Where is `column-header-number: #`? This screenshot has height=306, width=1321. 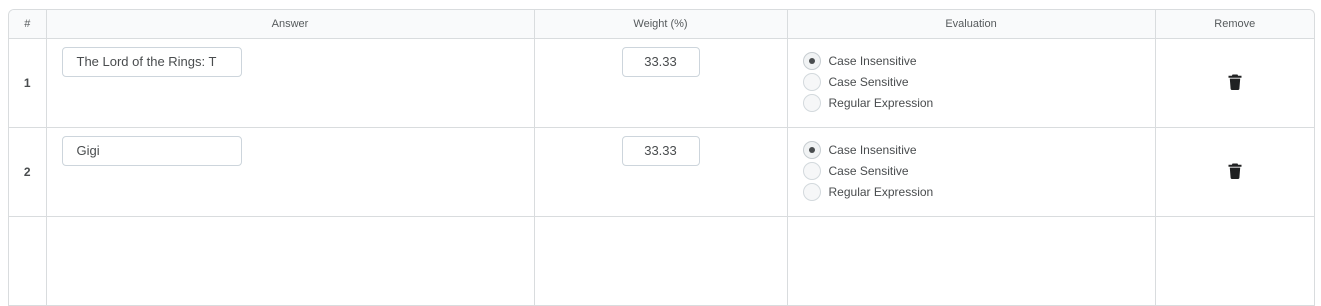
column-header-number: # is located at coordinates (28, 24).